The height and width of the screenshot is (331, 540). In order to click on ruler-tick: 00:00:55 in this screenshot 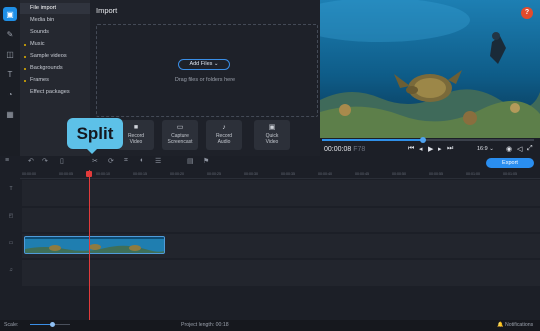, I will do `click(436, 174)`.